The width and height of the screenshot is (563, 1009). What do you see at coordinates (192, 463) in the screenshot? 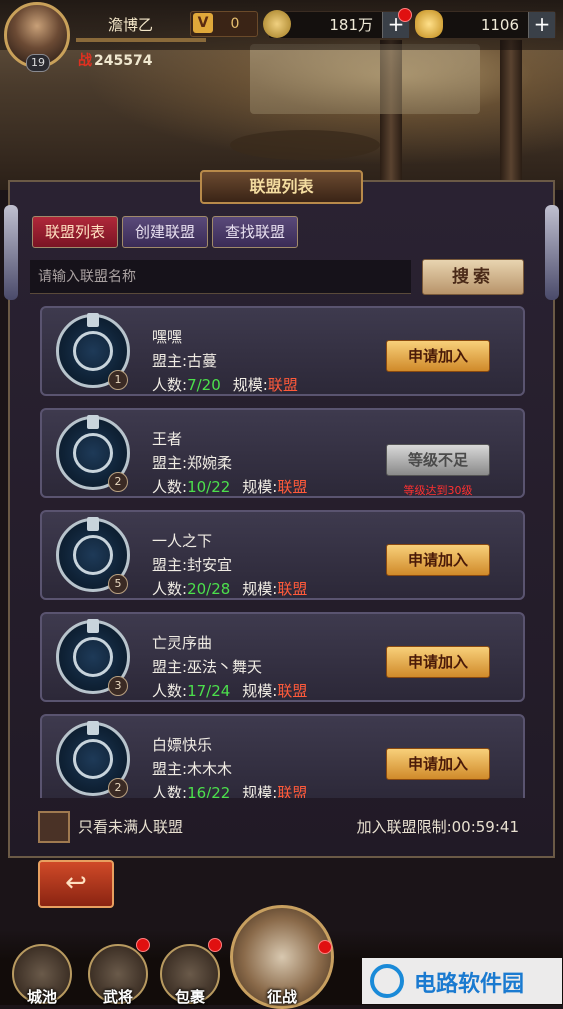
I see `alliance-leader: 盟主:郑婉柔` at bounding box center [192, 463].